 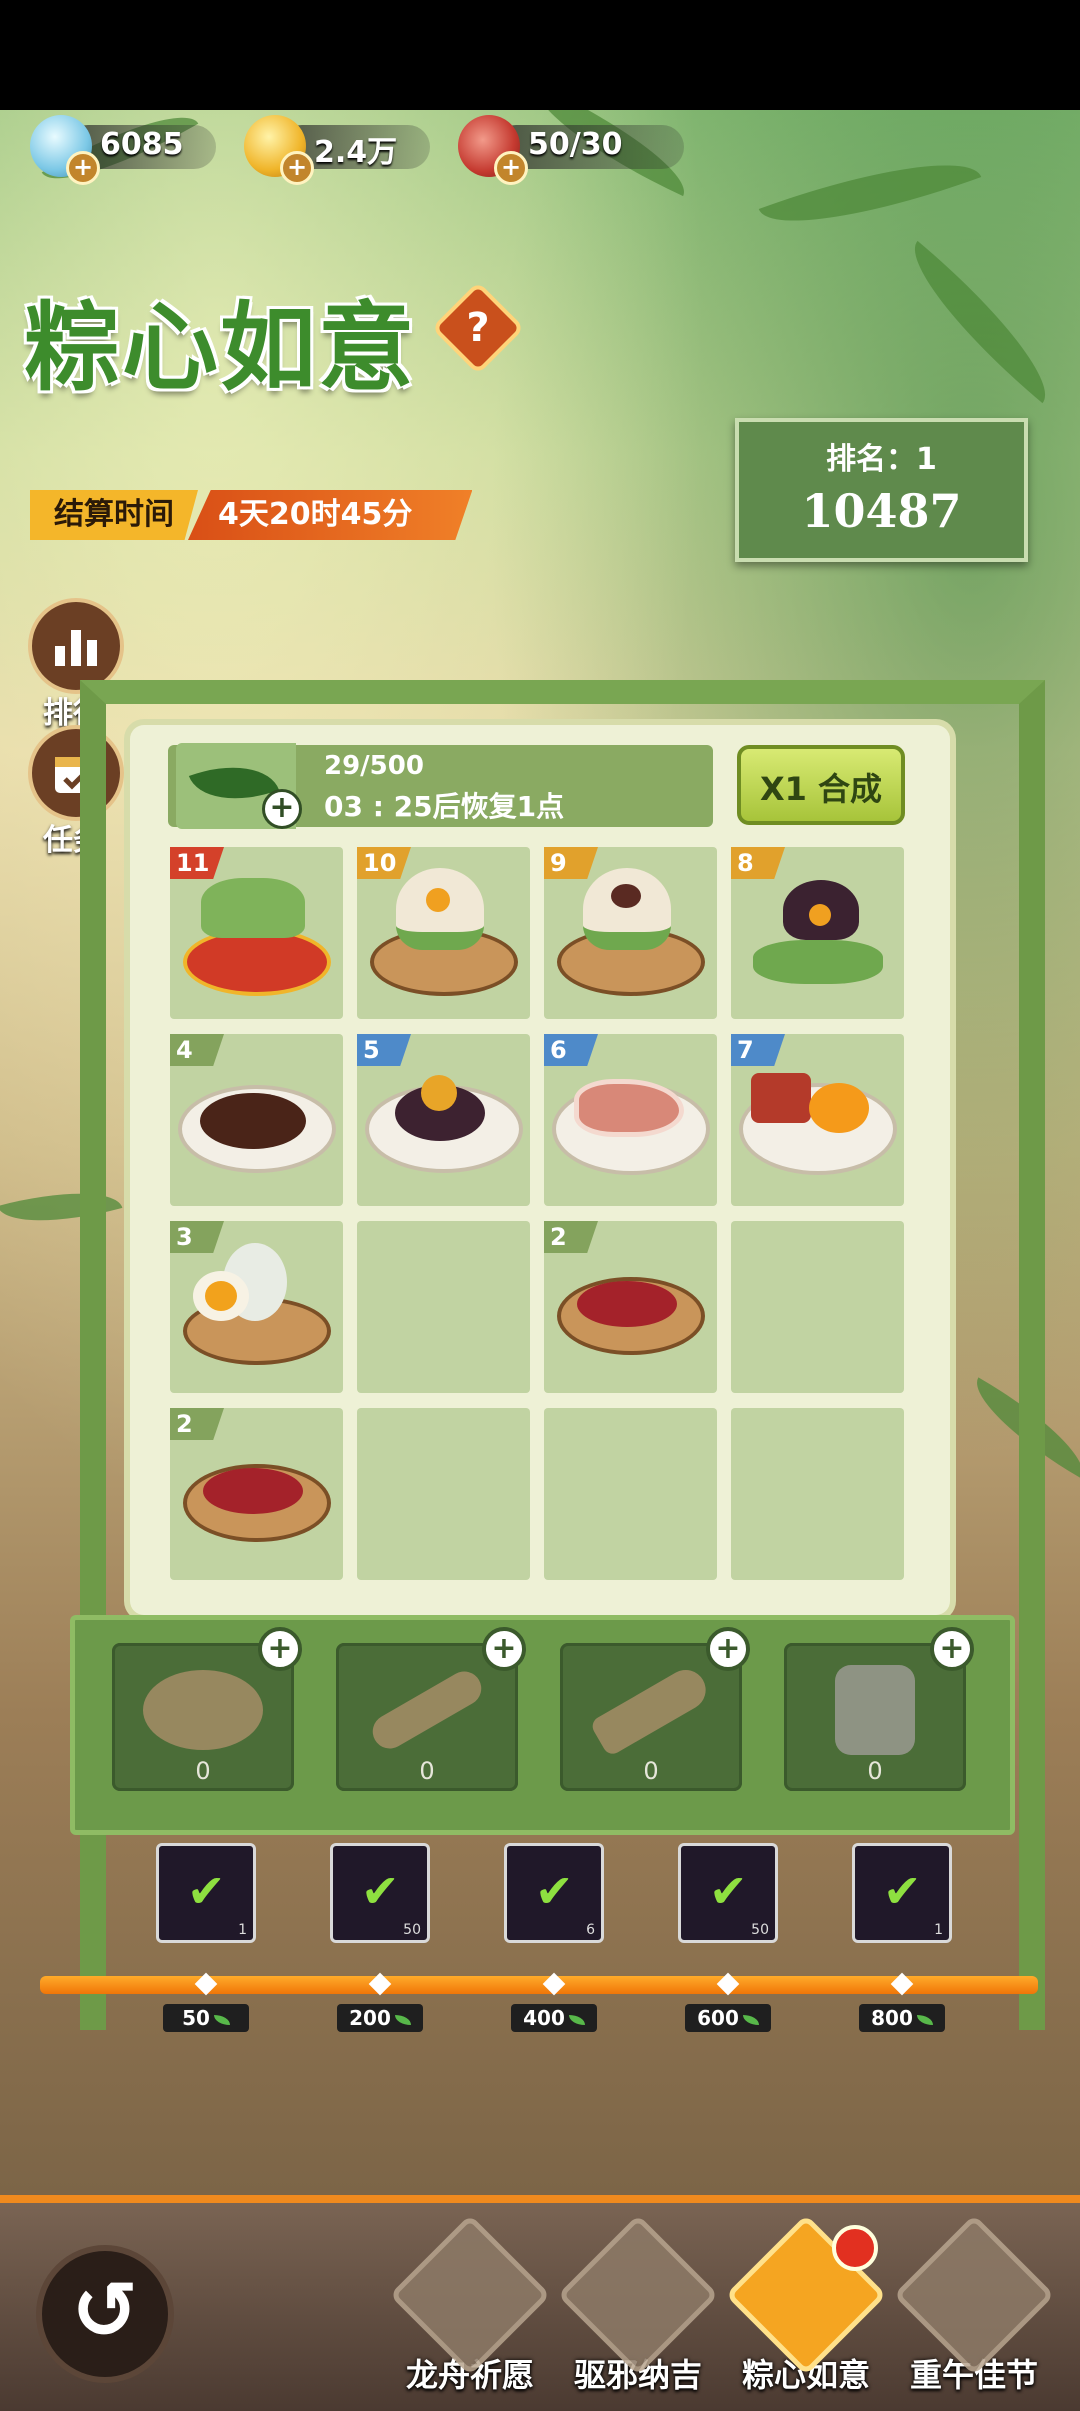 What do you see at coordinates (870, 193) in the screenshot?
I see `bamboo-leaf` at bounding box center [870, 193].